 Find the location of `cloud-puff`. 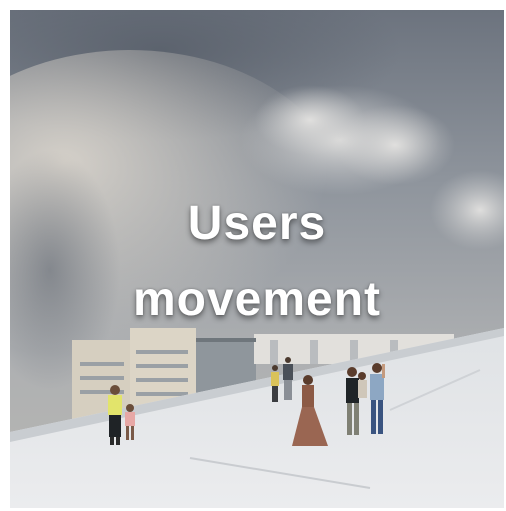

cloud-puff is located at coordinates (395, 145).